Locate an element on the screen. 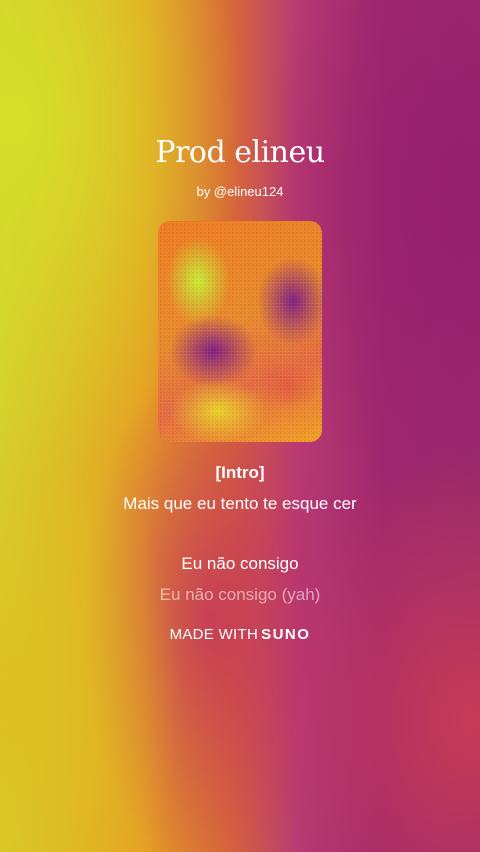  lyrics-section-label: [Intro] is located at coordinates (240, 472).